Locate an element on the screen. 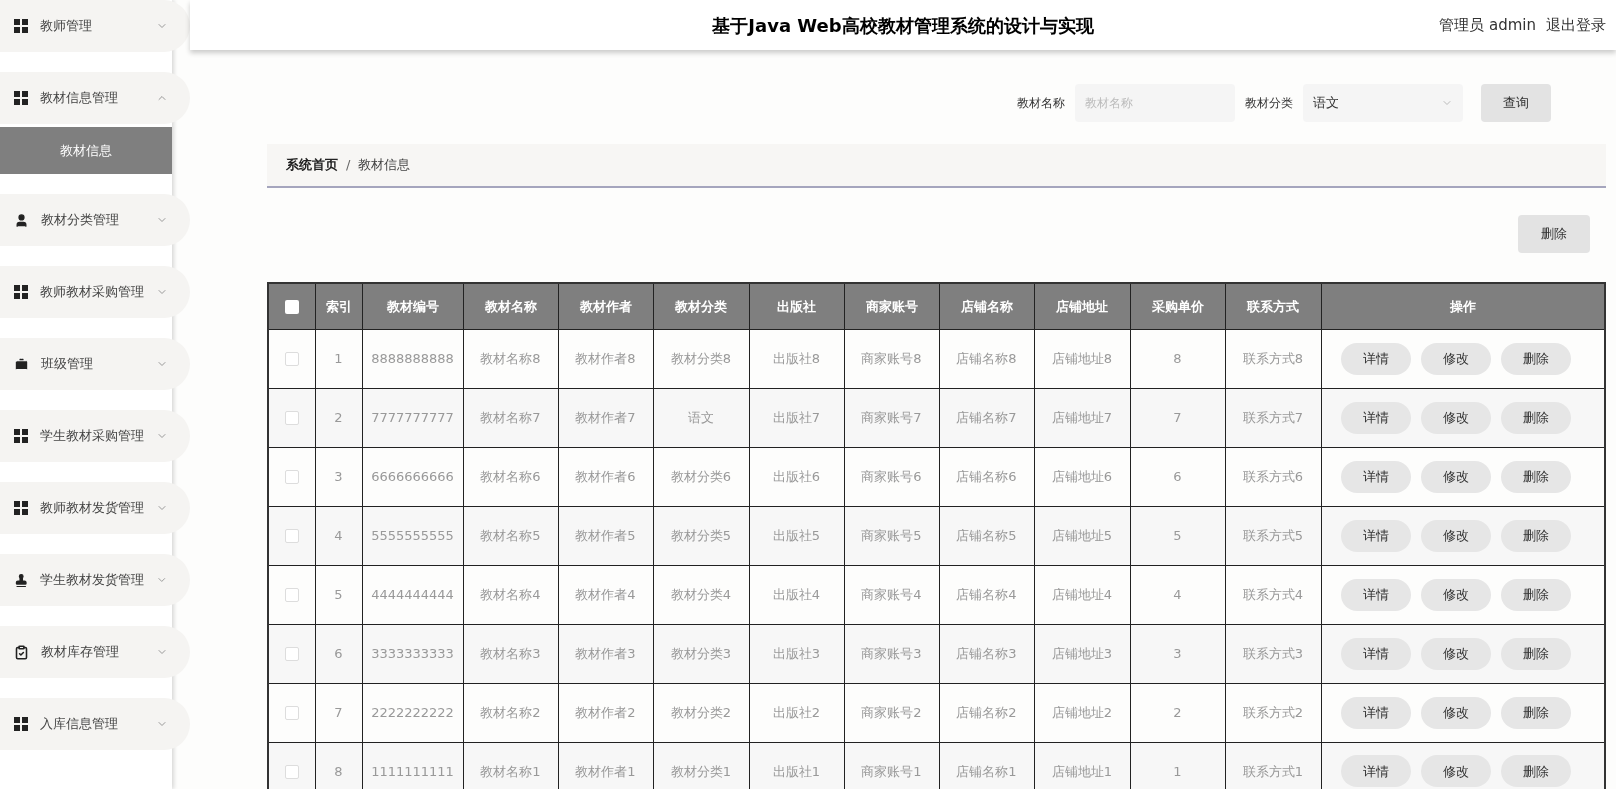 This screenshot has width=1616, height=789. column-header: 联系方式 is located at coordinates (1273, 306).